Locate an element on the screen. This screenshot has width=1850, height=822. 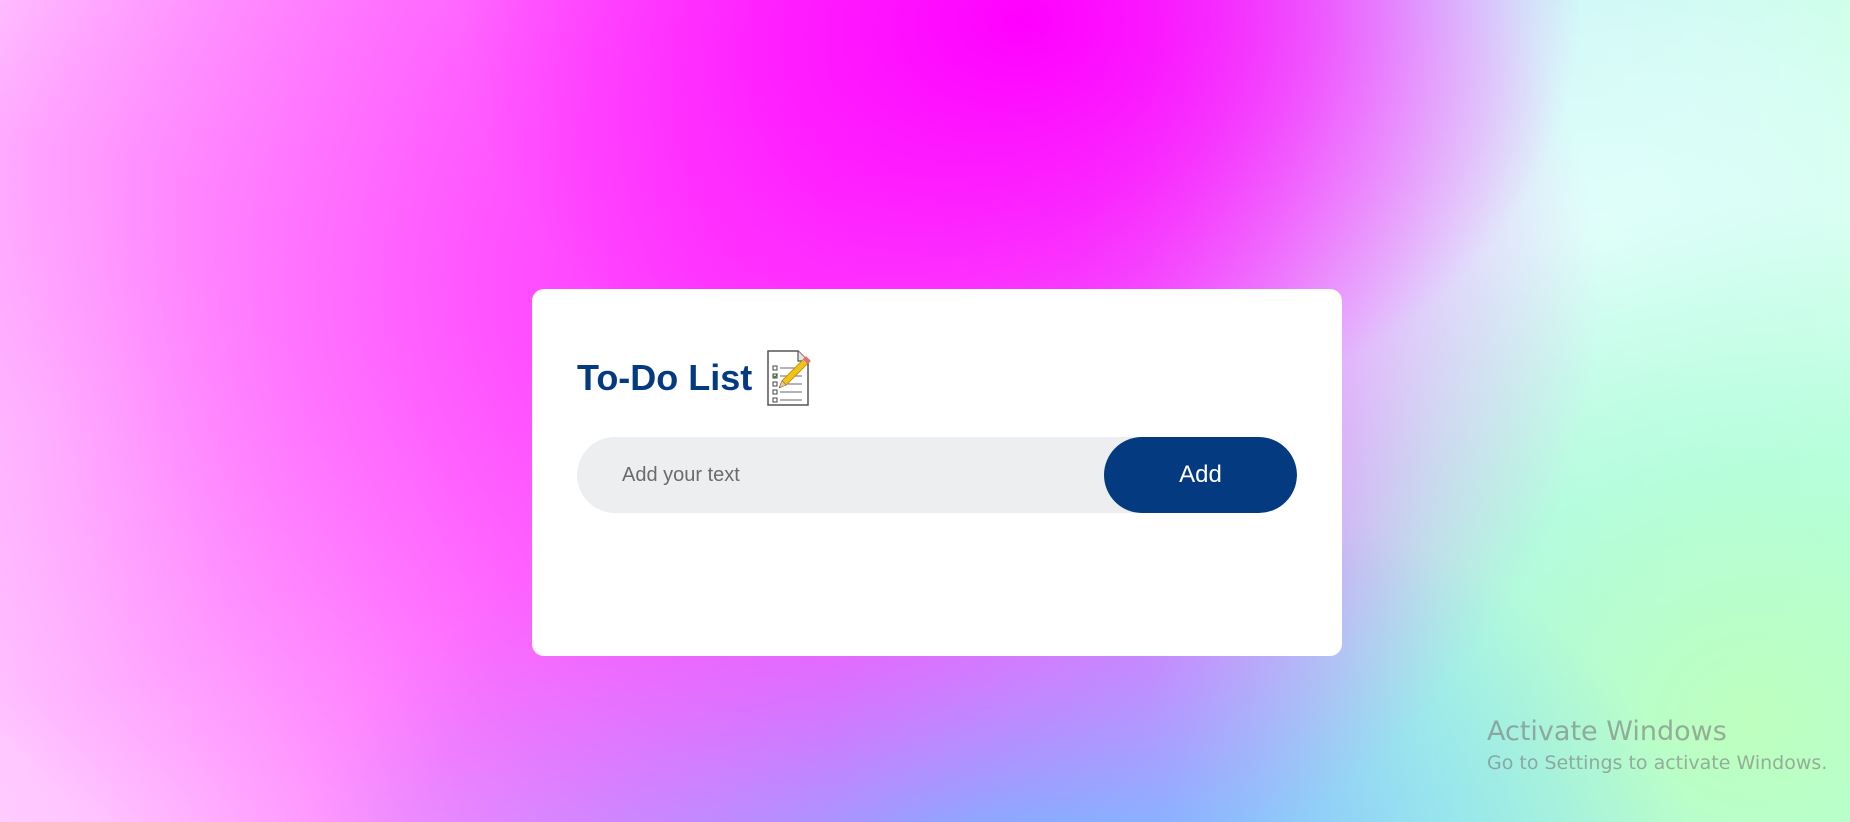
page-title: To-Do List is located at coordinates (665, 377).